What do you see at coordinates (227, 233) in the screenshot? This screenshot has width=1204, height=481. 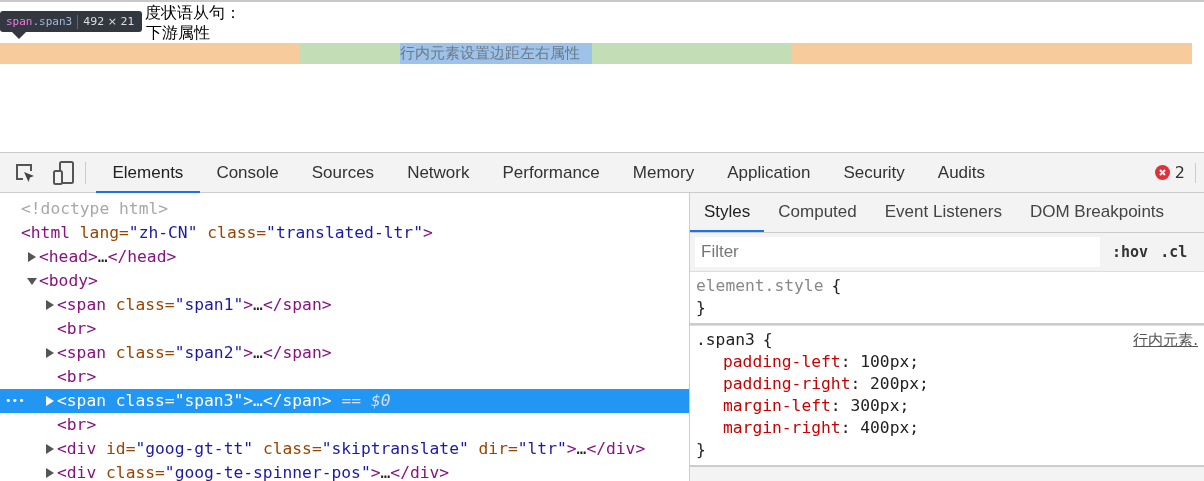 I see `dom-node-code: <html lang="zh-CN" class="translated-ltr">` at bounding box center [227, 233].